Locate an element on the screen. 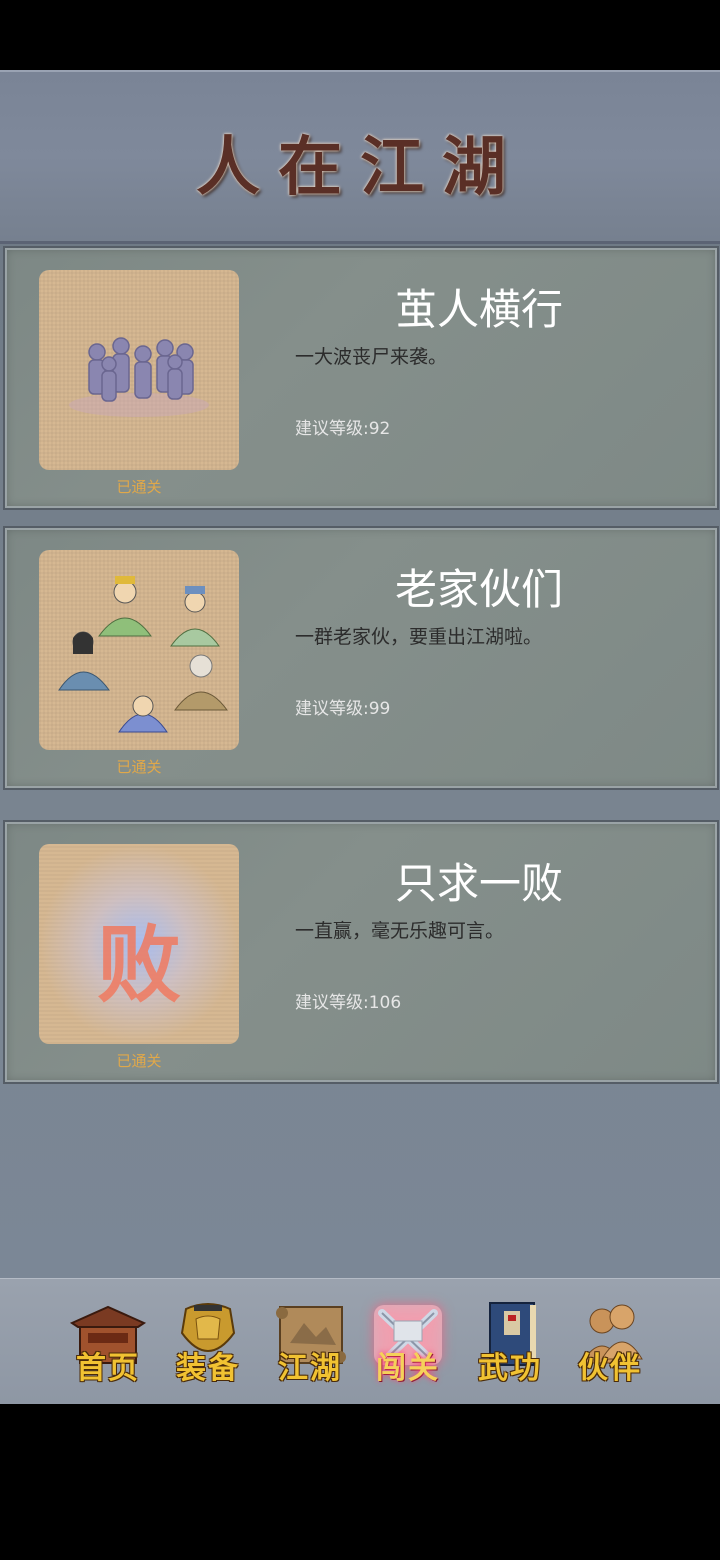 This screenshot has height=1560, width=720. stage-level: 建议等级:99 is located at coordinates (343, 709).